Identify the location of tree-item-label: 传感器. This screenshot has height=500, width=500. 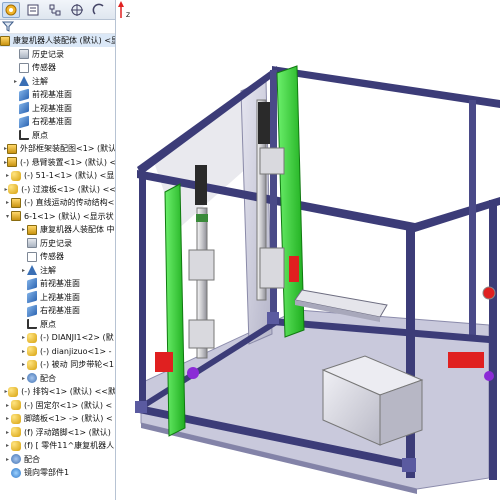
(52, 256).